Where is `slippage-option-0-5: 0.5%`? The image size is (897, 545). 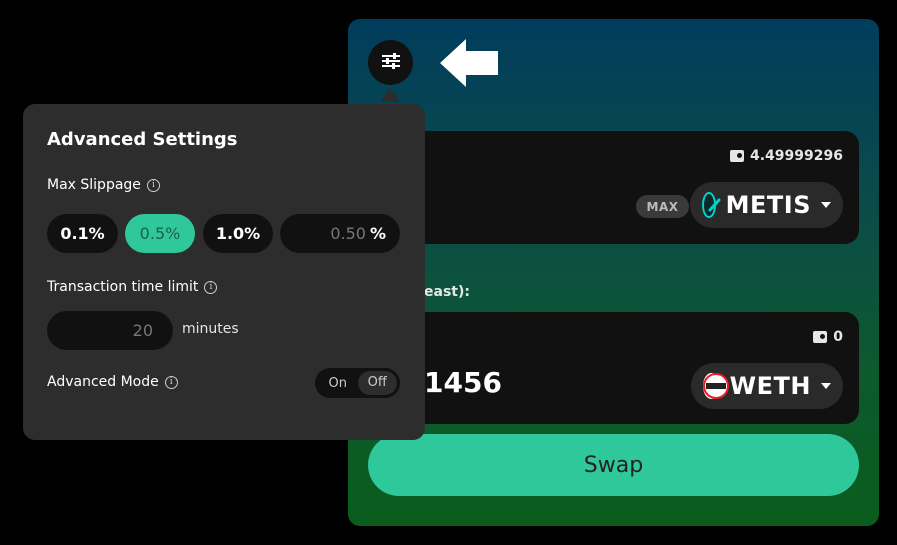
slippage-option-0-5: 0.5% is located at coordinates (160, 233).